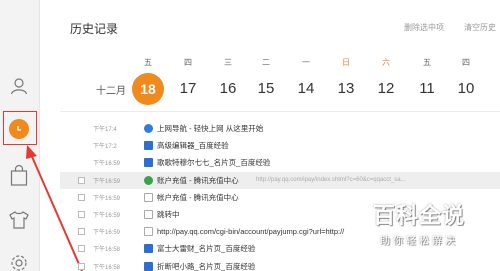  What do you see at coordinates (148, 89) in the screenshot?
I see `date-selected: 18` at bounding box center [148, 89].